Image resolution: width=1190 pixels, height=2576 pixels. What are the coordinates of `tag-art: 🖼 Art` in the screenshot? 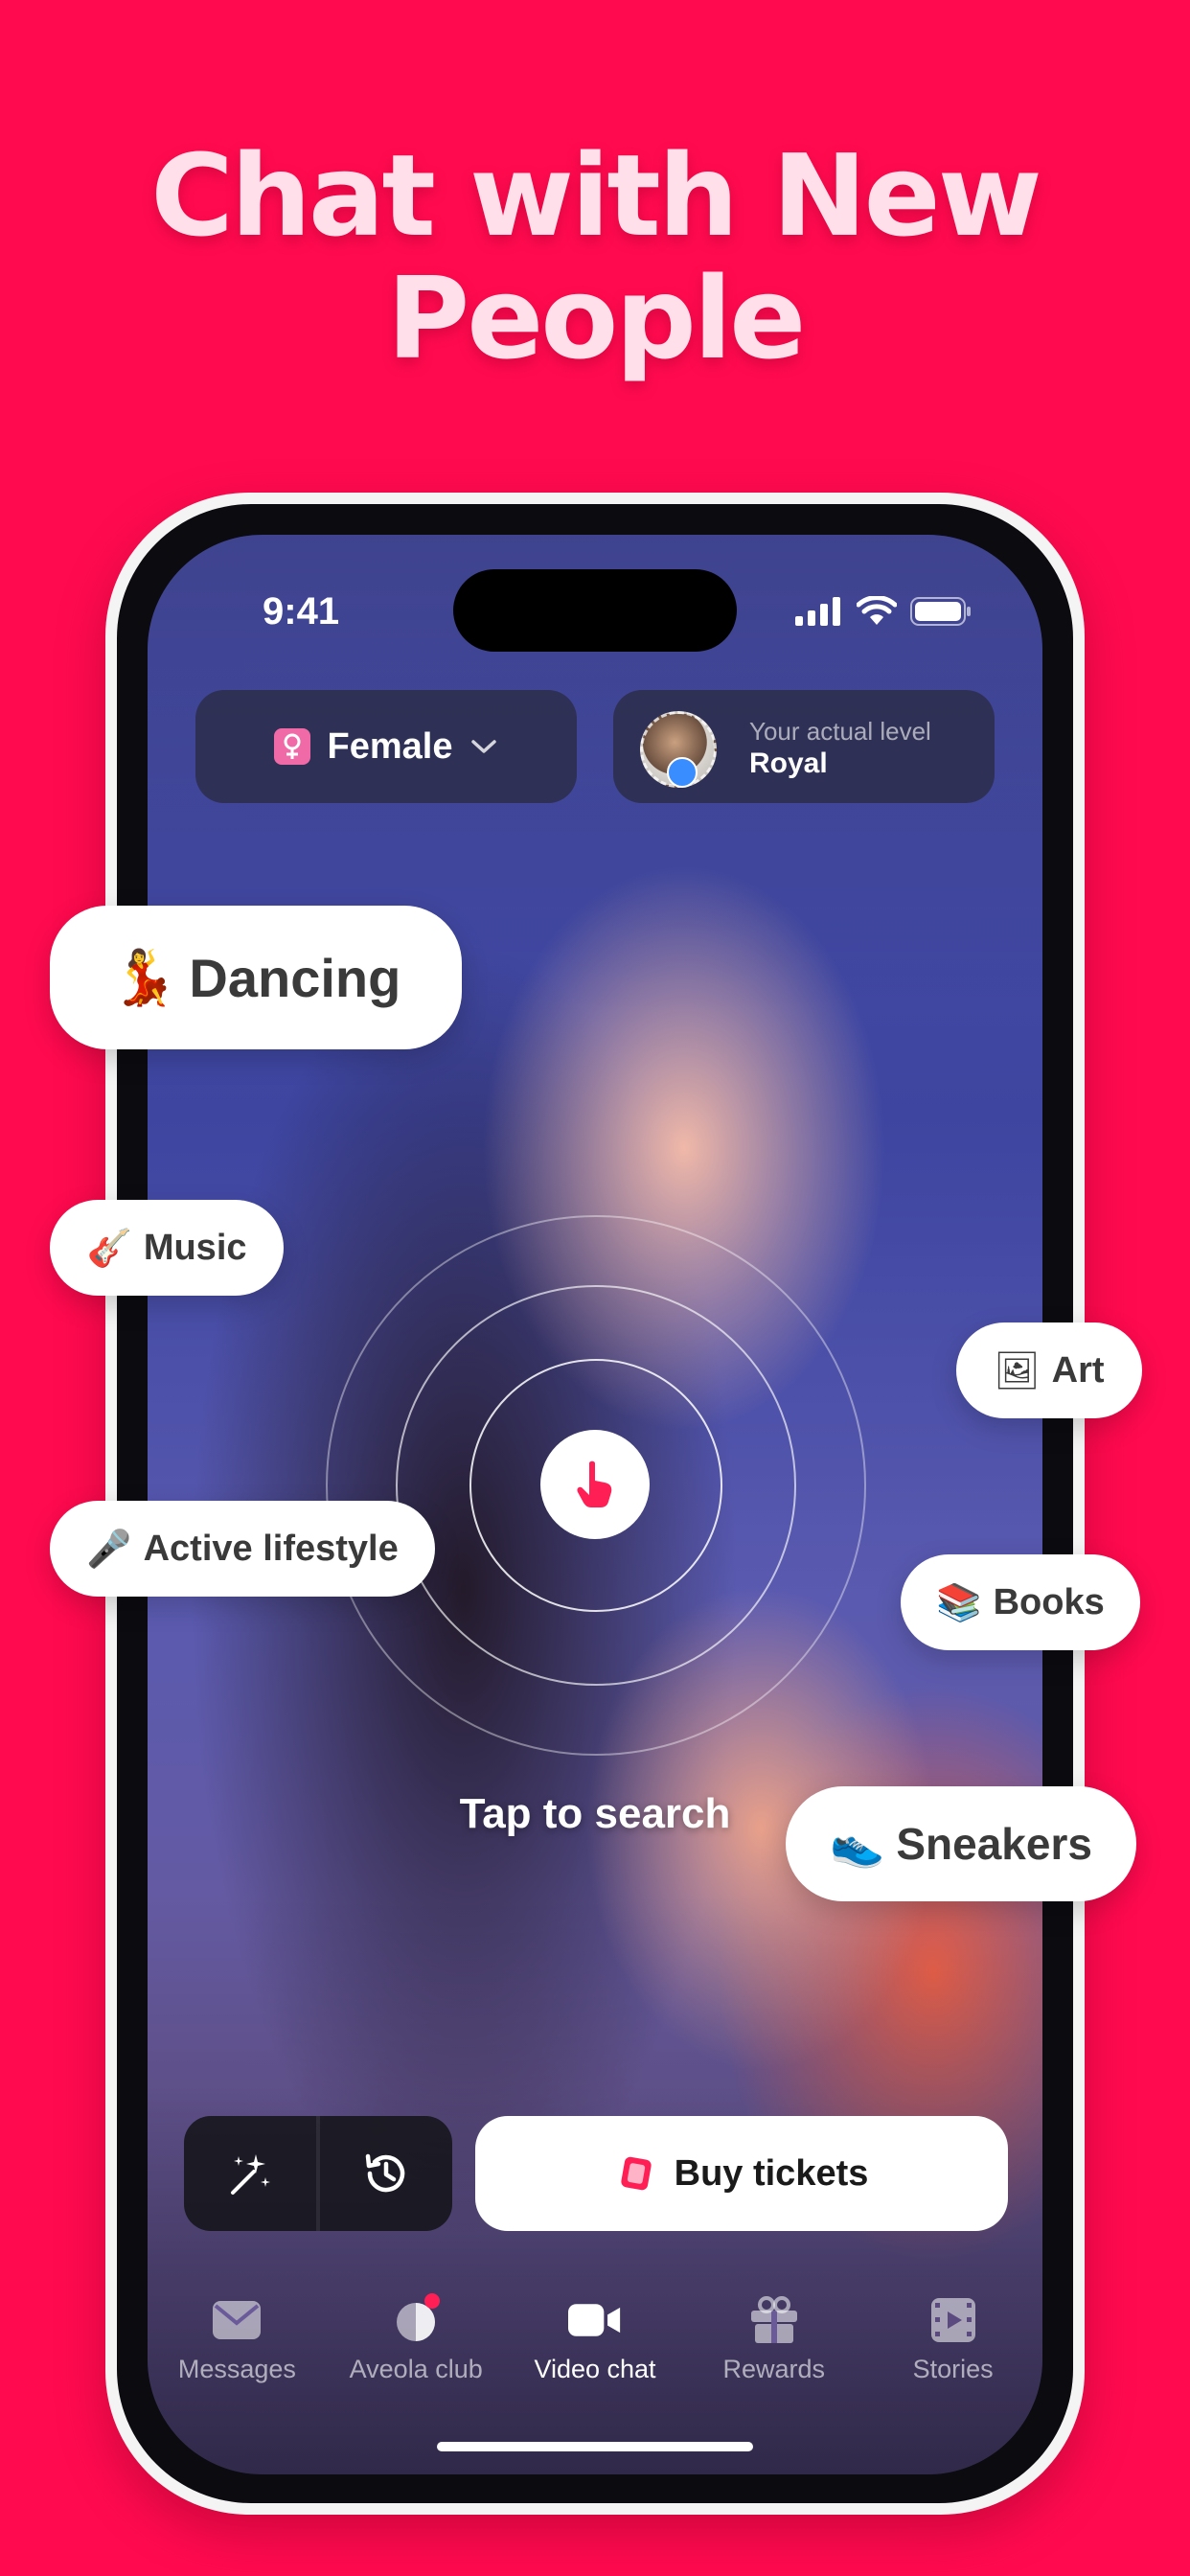 It's located at (1049, 1370).